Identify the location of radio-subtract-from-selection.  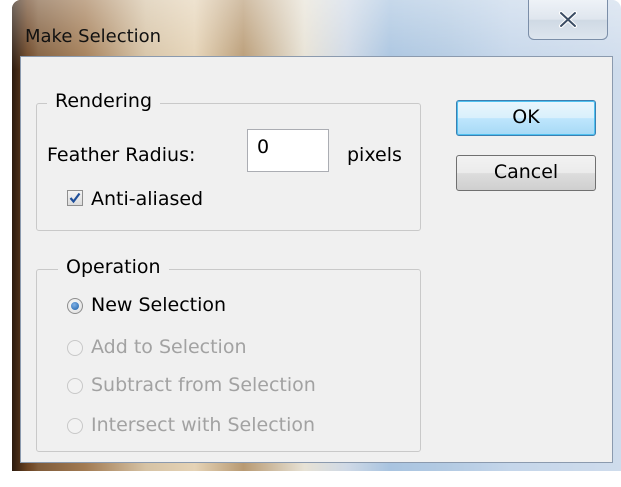
(75, 386).